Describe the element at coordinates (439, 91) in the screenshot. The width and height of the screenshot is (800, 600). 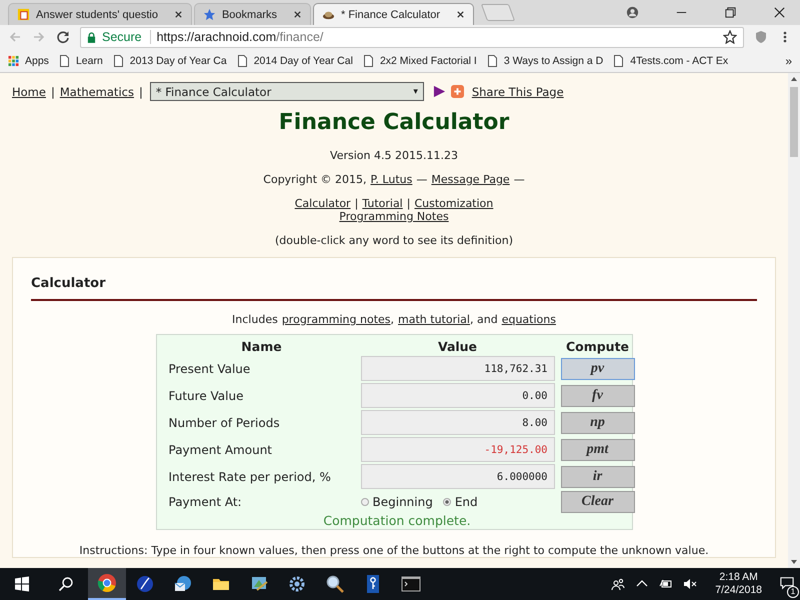
I see `play-icon` at that location.